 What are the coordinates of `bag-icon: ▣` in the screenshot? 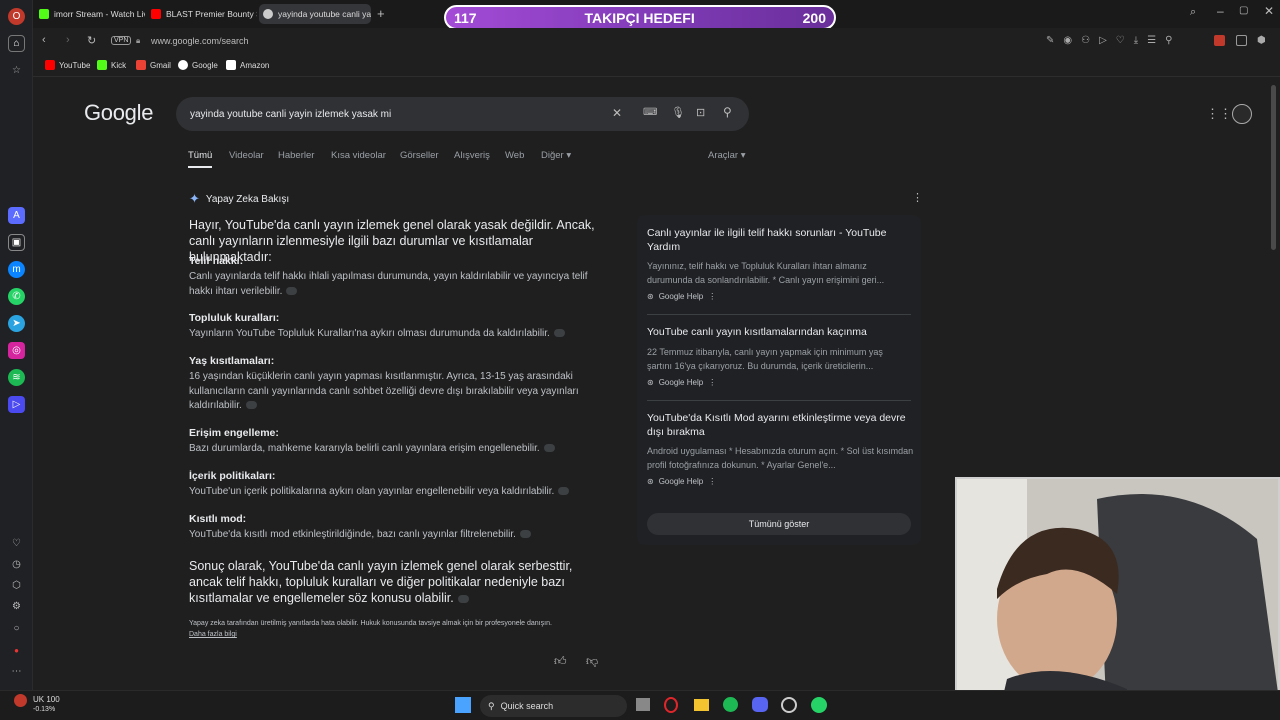 It's located at (16, 242).